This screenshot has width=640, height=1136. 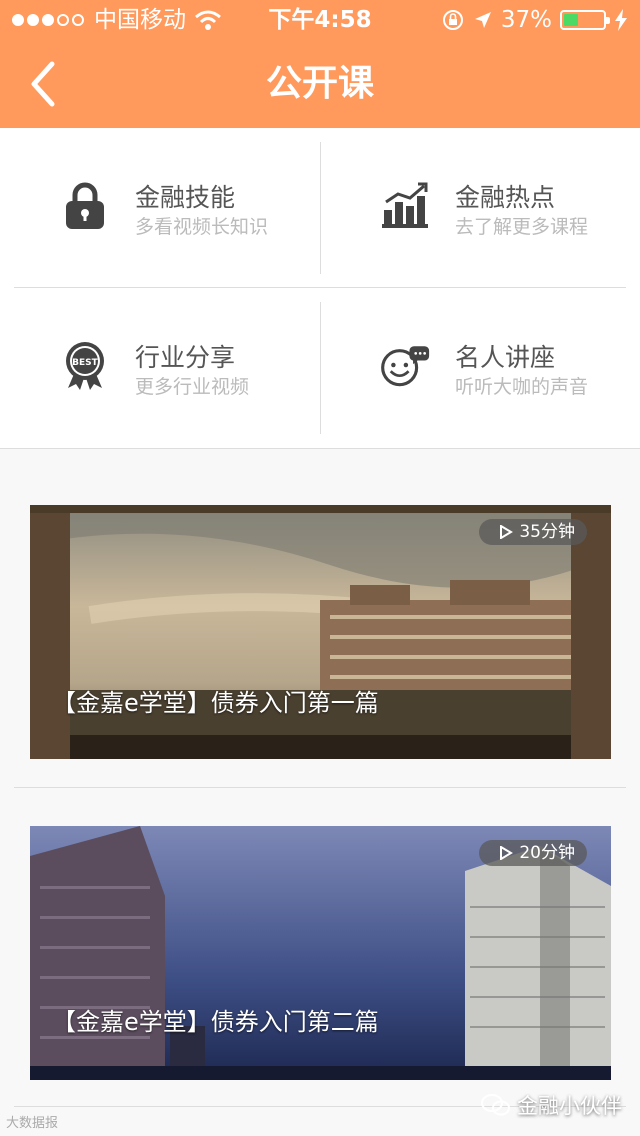 I want to click on page-title: 公开课, so click(x=319, y=83).